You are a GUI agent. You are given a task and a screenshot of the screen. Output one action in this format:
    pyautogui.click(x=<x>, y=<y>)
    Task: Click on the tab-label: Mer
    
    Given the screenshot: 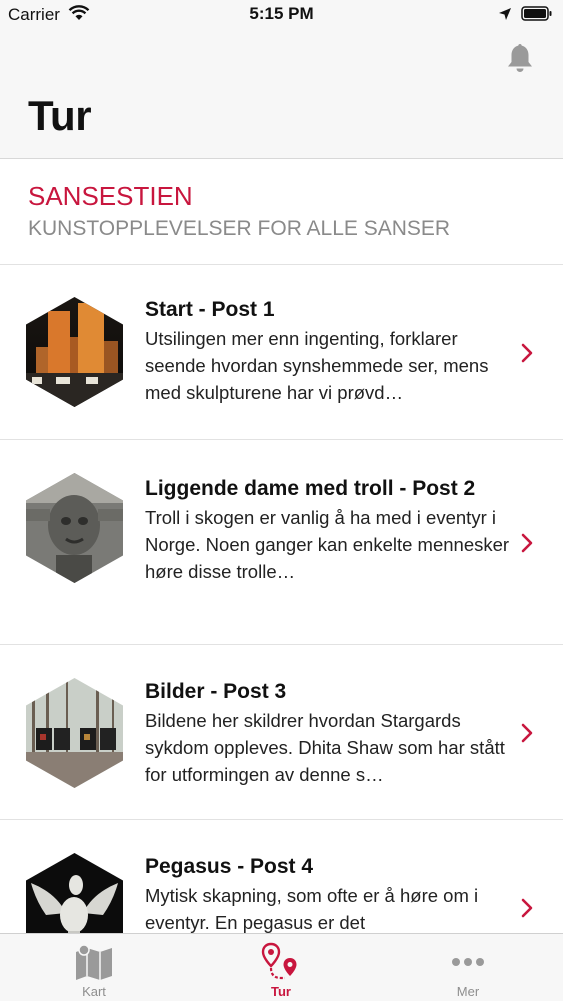 What is the action you would take?
    pyautogui.click(x=468, y=991)
    